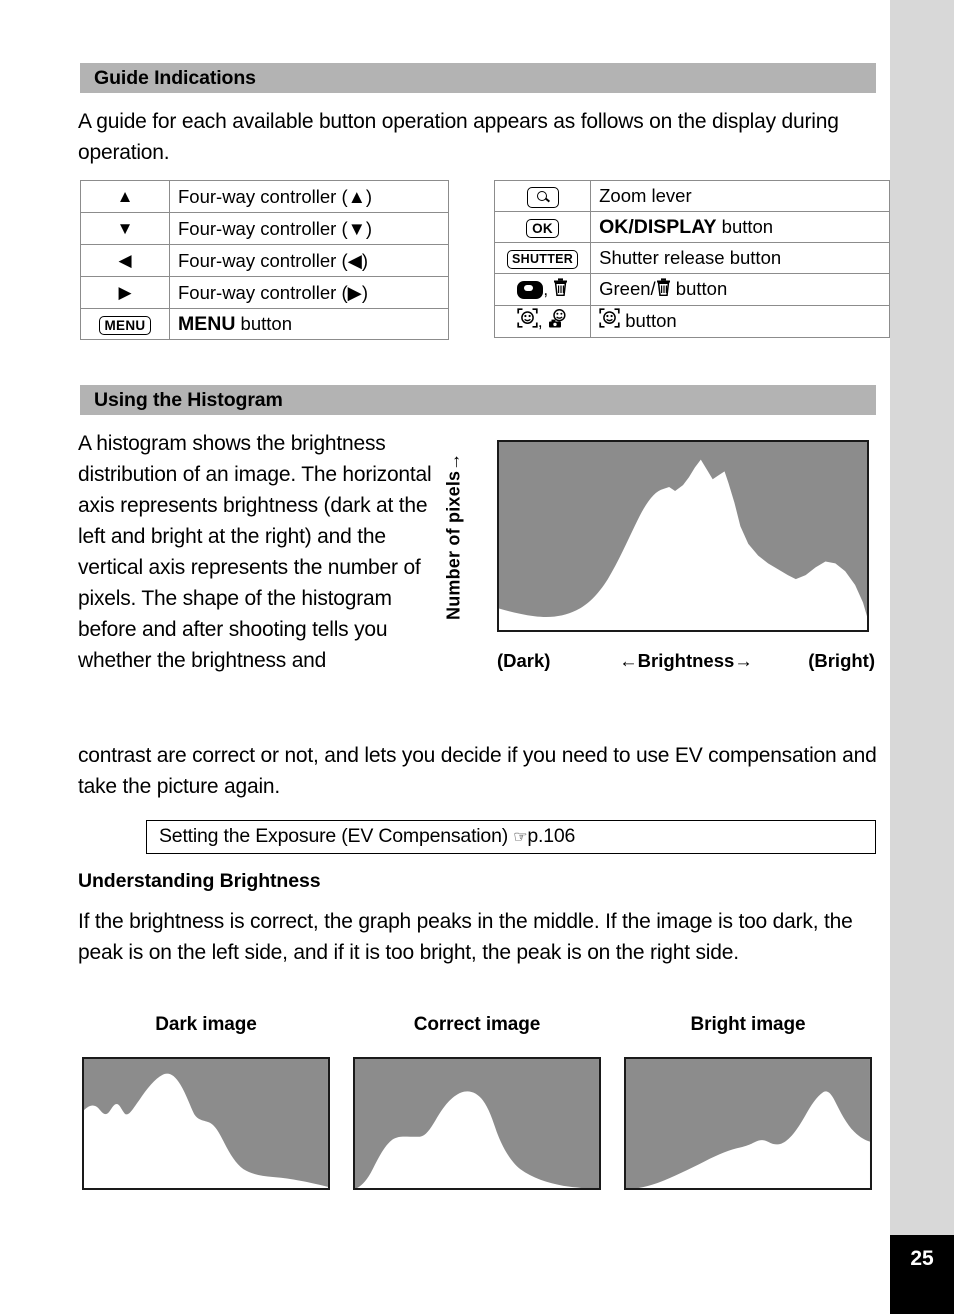 This screenshot has height=1314, width=954. I want to click on arrow-down-icon: ▼, so click(125, 228).